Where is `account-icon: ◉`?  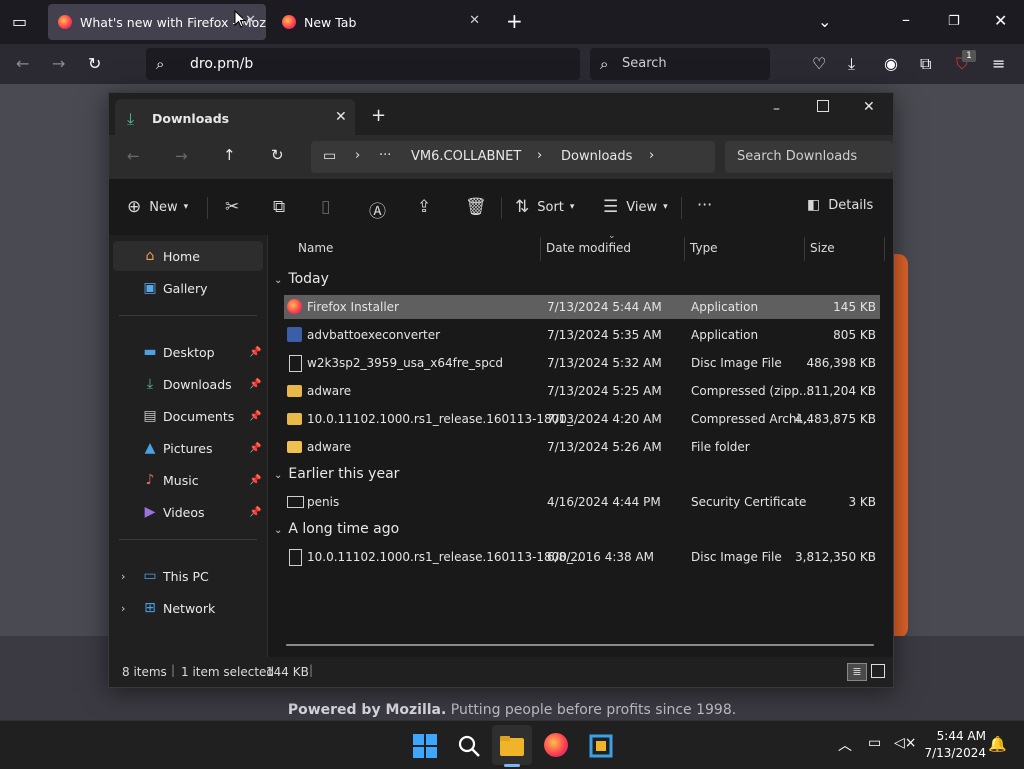
account-icon: ◉ is located at coordinates (891, 64).